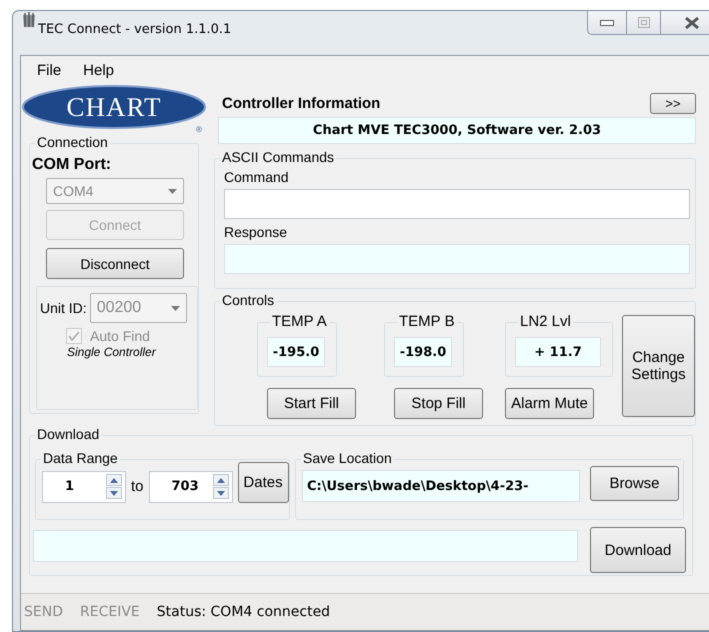 This screenshot has width=709, height=632. I want to click on group-label: ASCII Commands, so click(278, 157).